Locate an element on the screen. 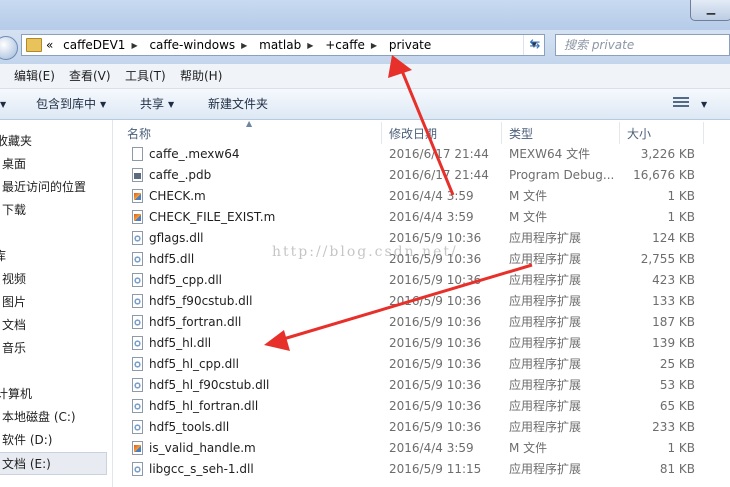  file-name: hdf5_hl.dll is located at coordinates (180, 343).